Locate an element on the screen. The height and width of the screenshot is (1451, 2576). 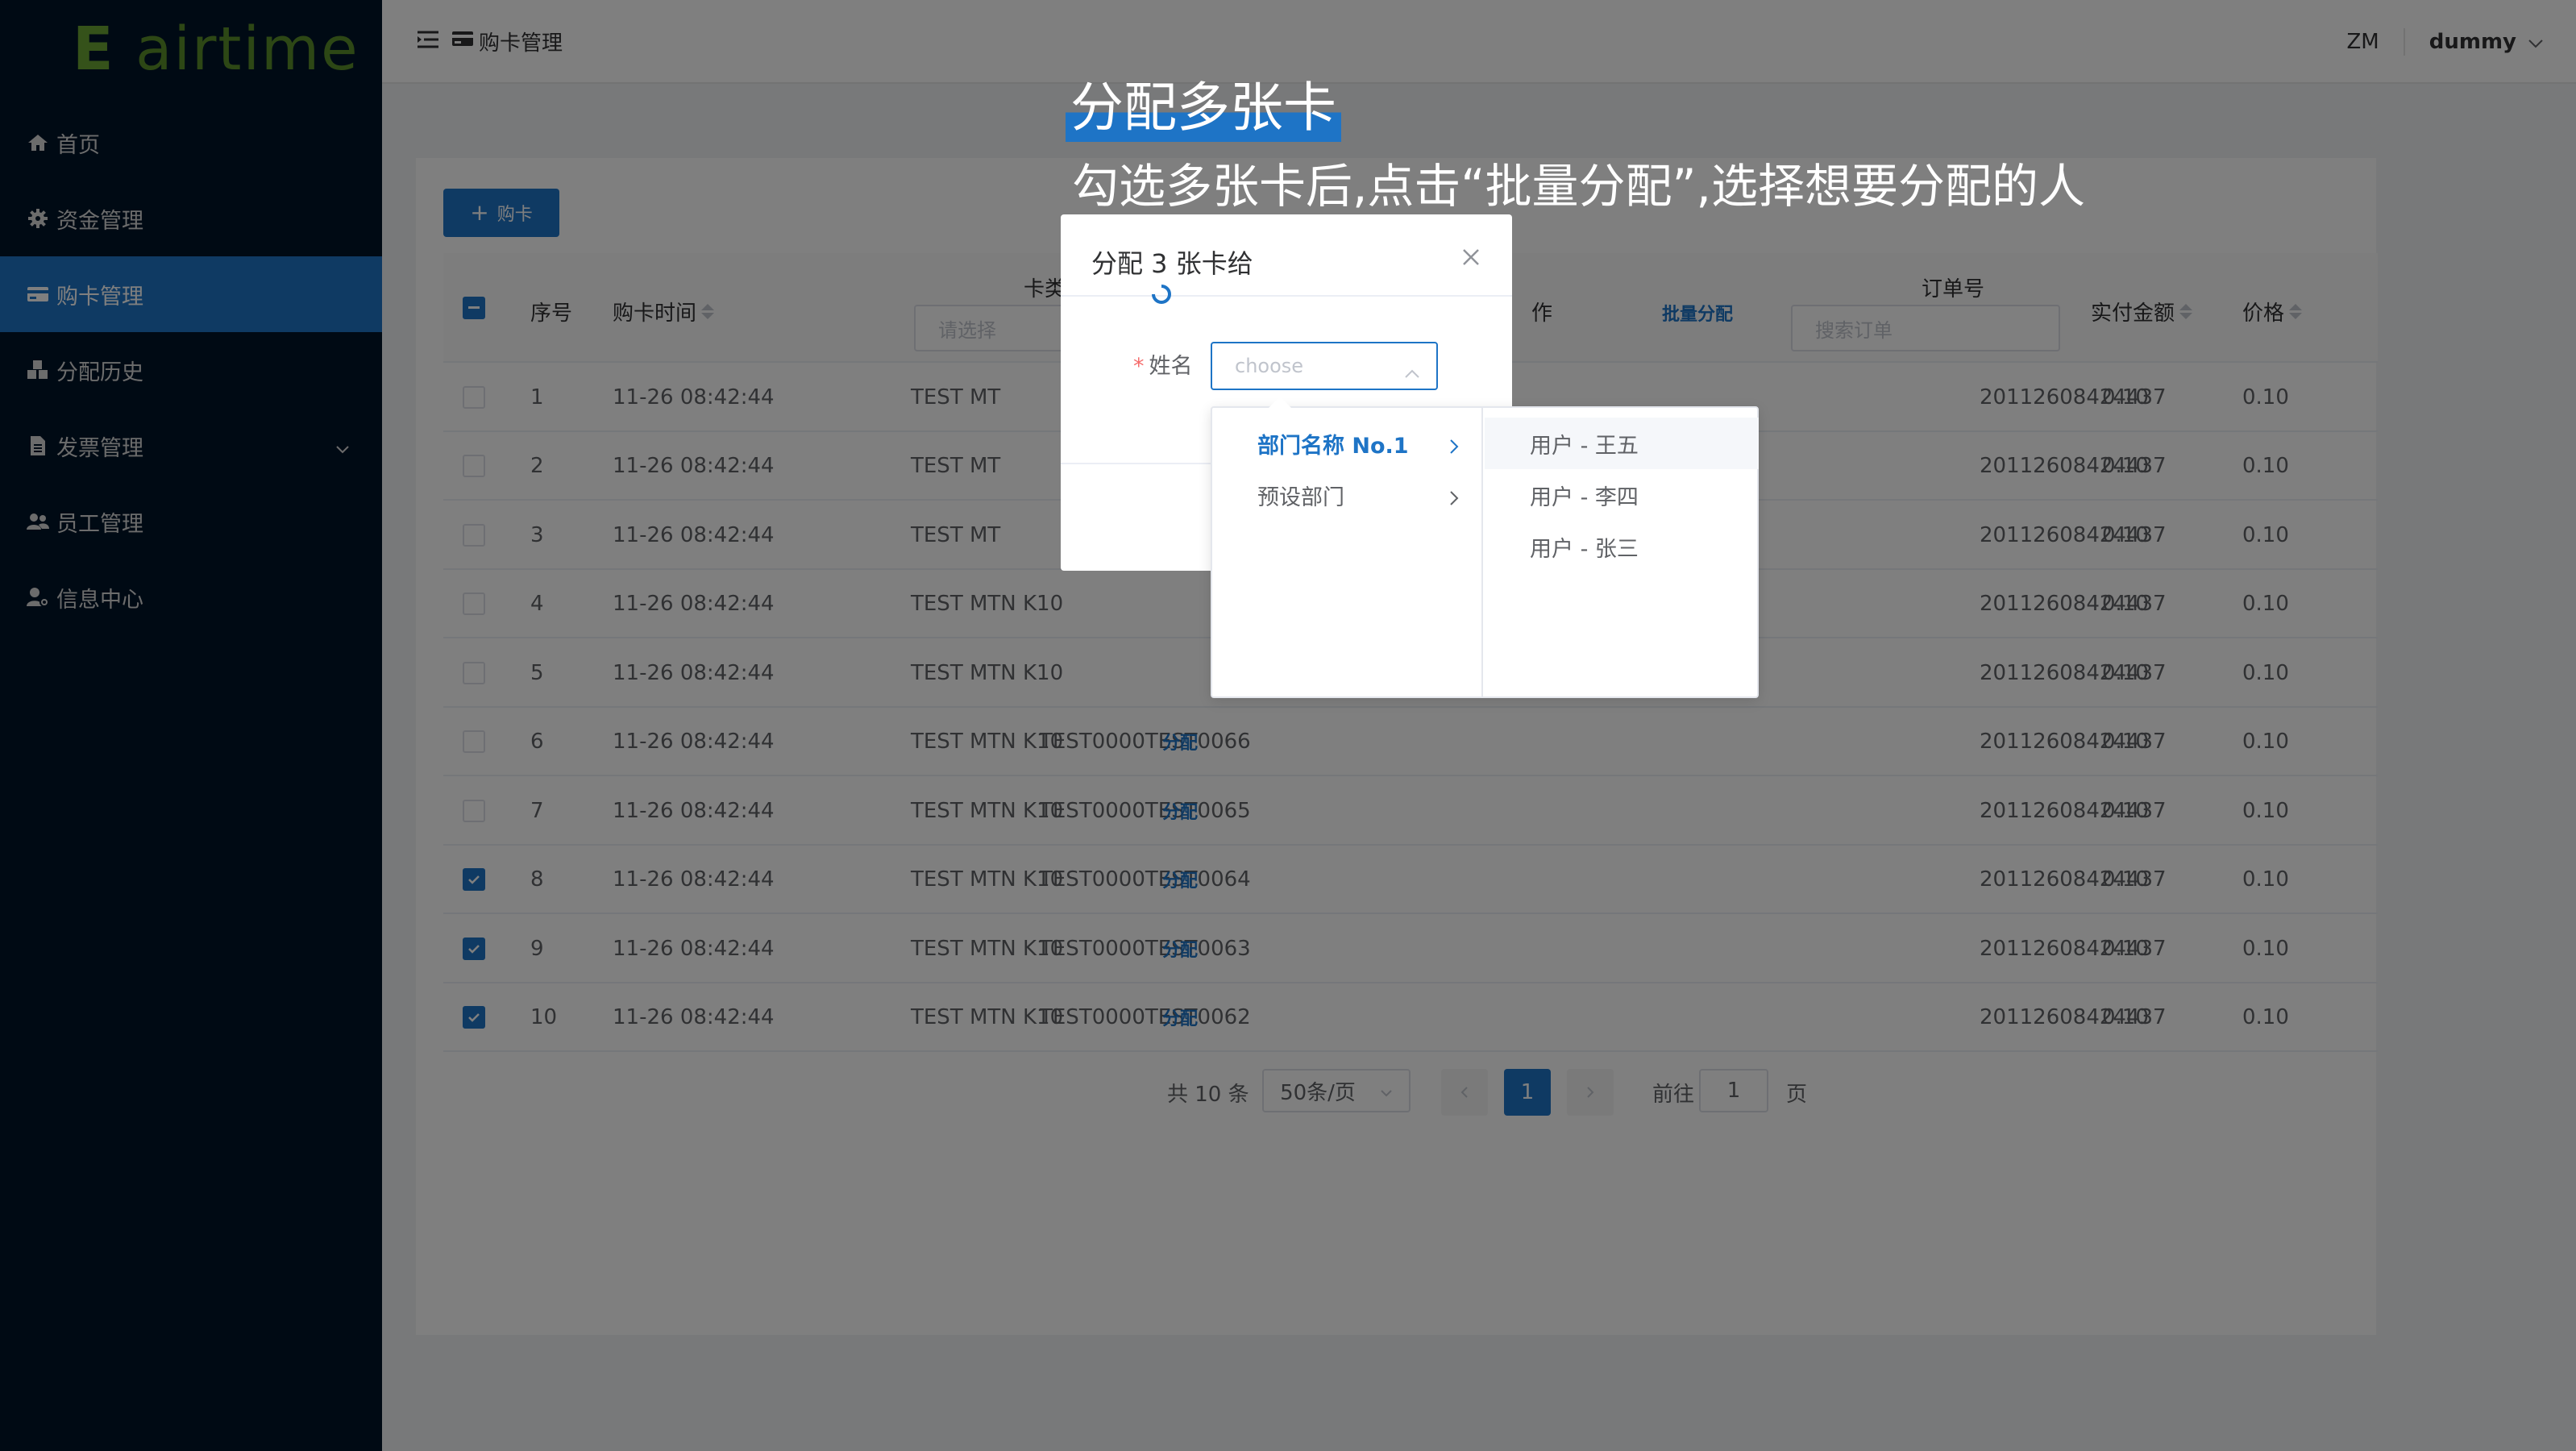
chevron-up-icon is located at coordinates (1412, 372).